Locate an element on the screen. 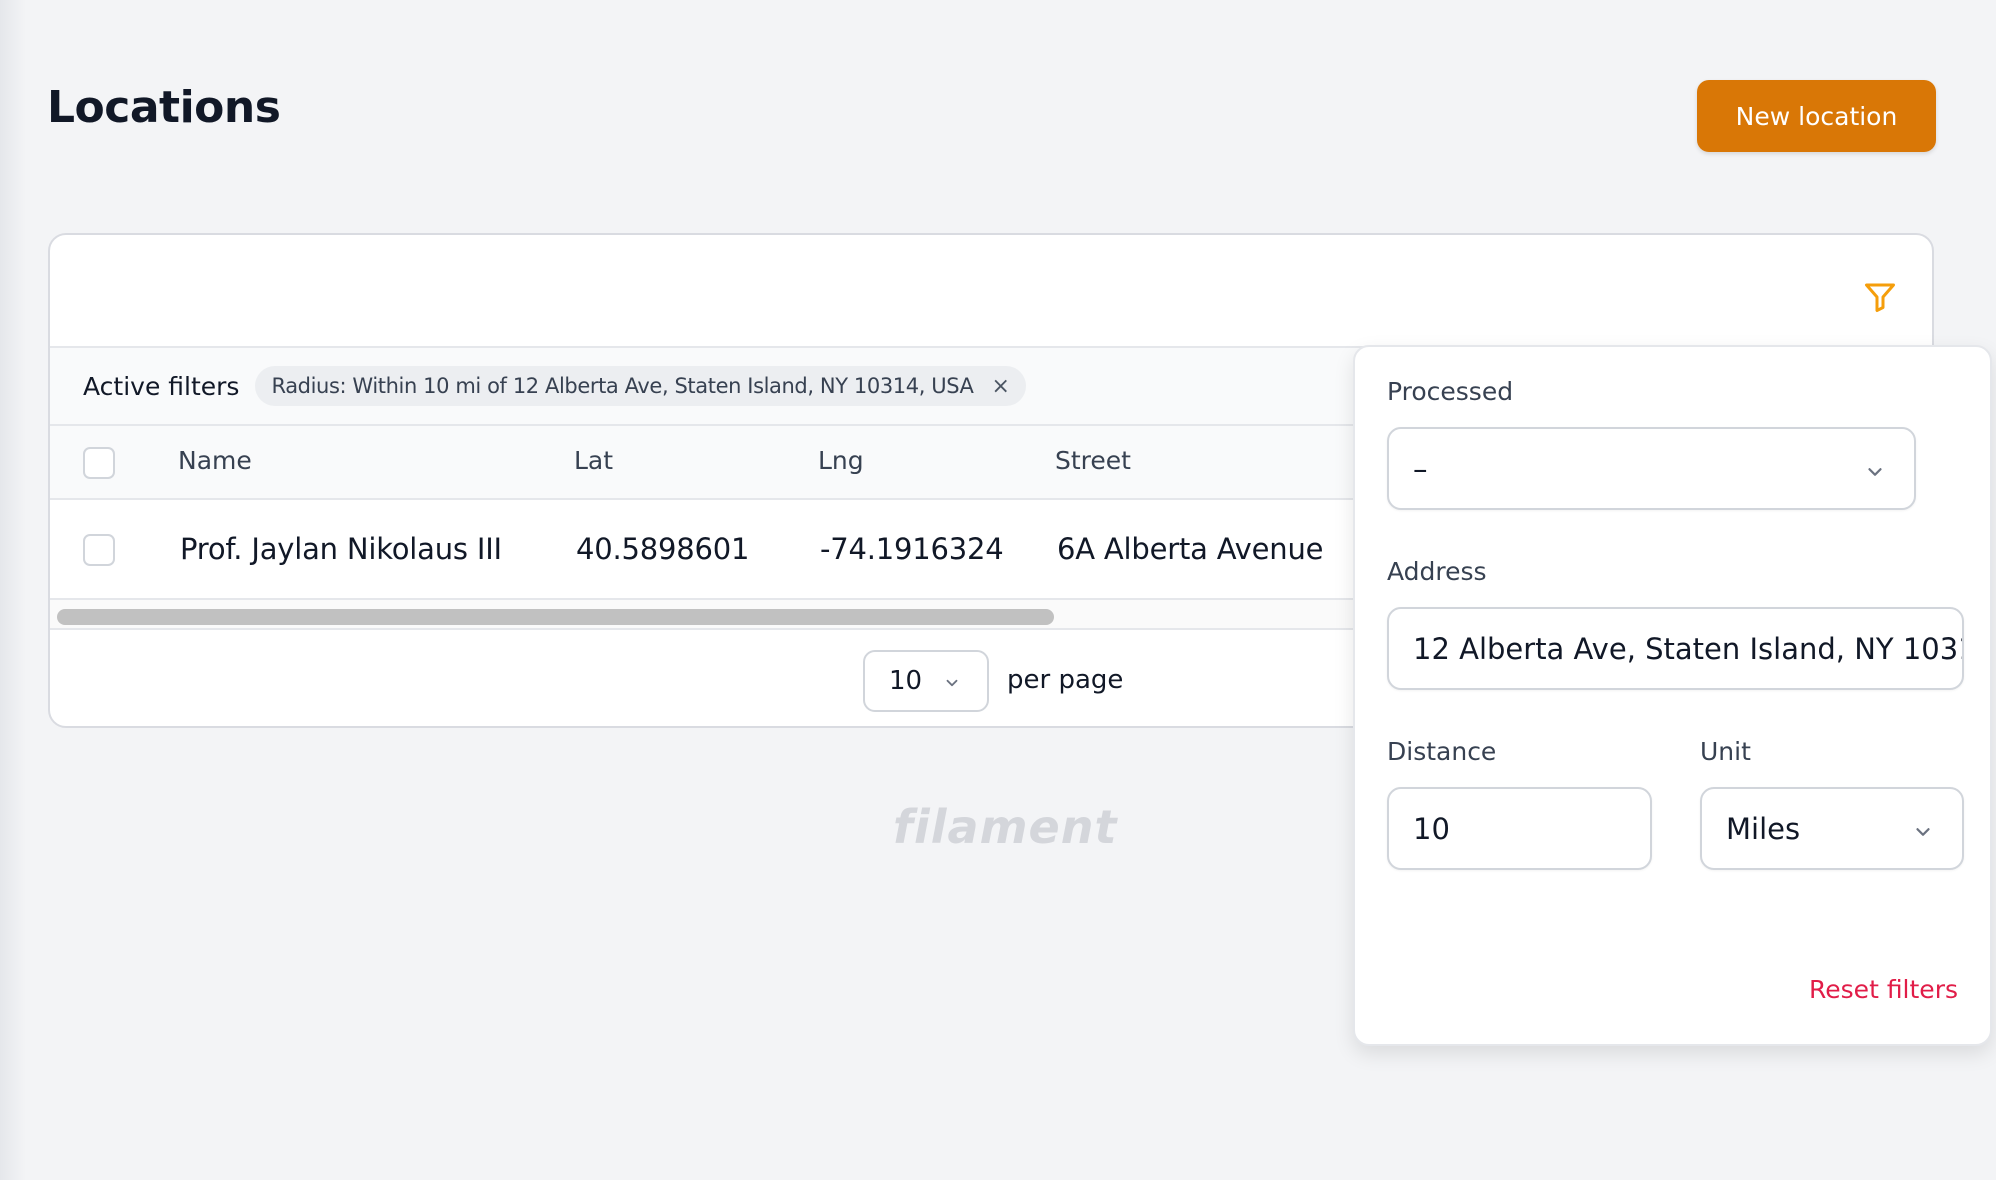 Image resolution: width=1996 pixels, height=1180 pixels. unit-value: Miles is located at coordinates (1763, 828).